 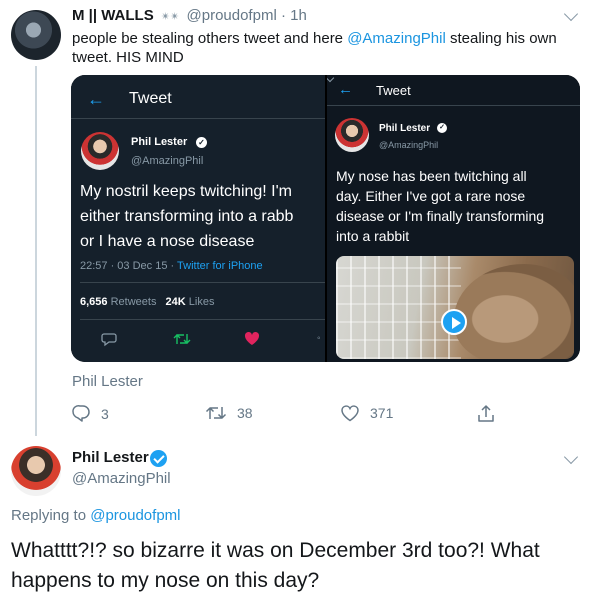 What do you see at coordinates (398, 307) in the screenshot?
I see `cage-image` at bounding box center [398, 307].